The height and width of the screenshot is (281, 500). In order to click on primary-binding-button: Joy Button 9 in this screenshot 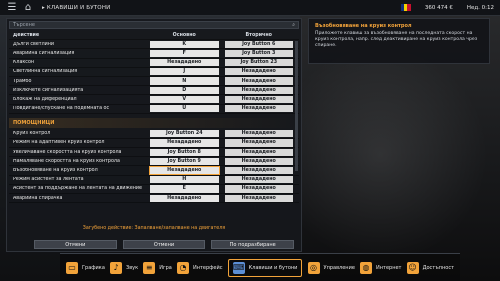, I will do `click(184, 161)`.